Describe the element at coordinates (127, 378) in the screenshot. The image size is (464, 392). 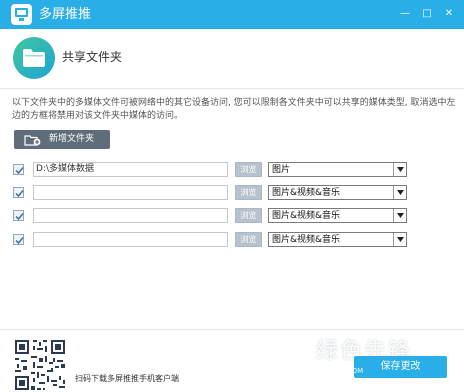
I see `qr-caption: 扫码下载多屏推推手机客户端` at that location.